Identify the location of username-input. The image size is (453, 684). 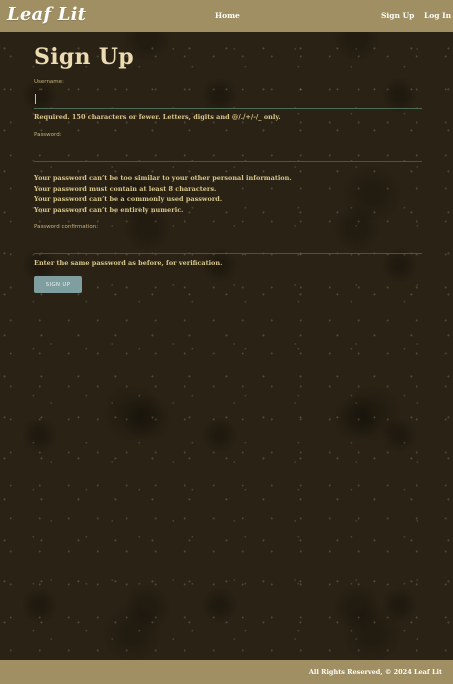
(228, 101).